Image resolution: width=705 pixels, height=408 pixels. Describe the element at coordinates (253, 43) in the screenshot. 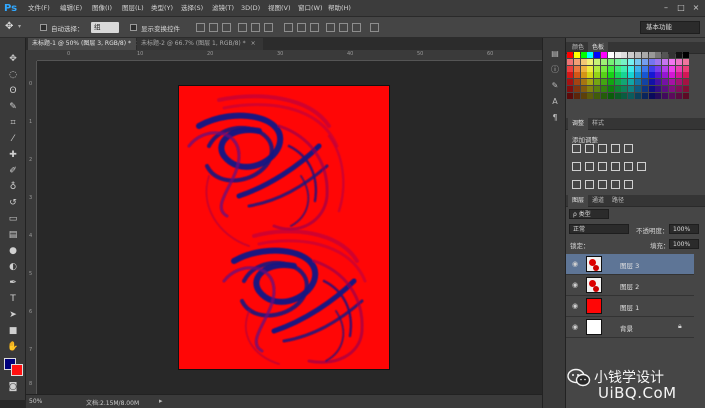

I see `close-icon: ×` at that location.